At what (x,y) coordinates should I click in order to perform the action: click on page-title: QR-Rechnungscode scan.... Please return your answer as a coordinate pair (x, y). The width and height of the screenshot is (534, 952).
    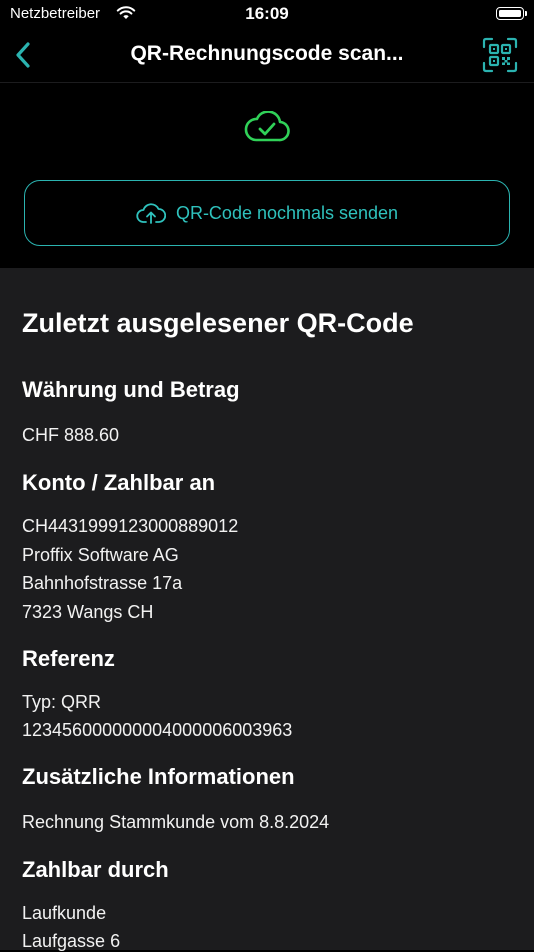
    Looking at the image, I should click on (267, 53).